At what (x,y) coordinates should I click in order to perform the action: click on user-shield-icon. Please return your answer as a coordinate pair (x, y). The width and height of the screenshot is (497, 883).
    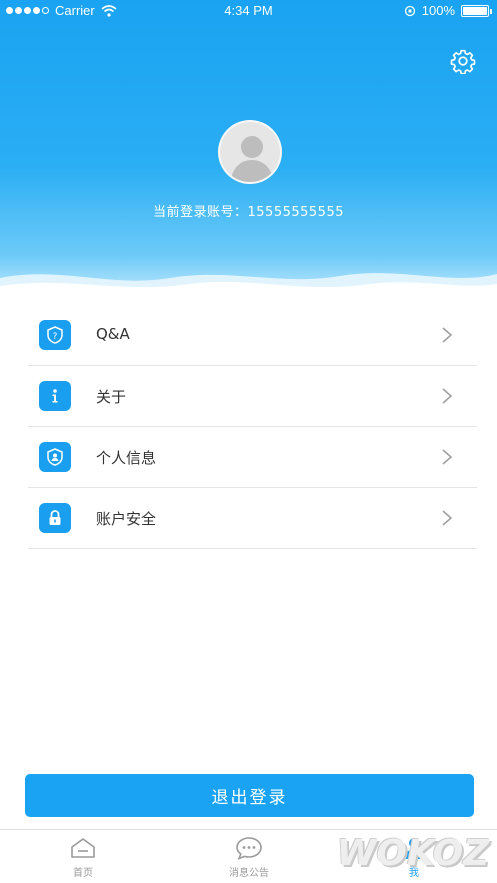
    Looking at the image, I should click on (55, 457).